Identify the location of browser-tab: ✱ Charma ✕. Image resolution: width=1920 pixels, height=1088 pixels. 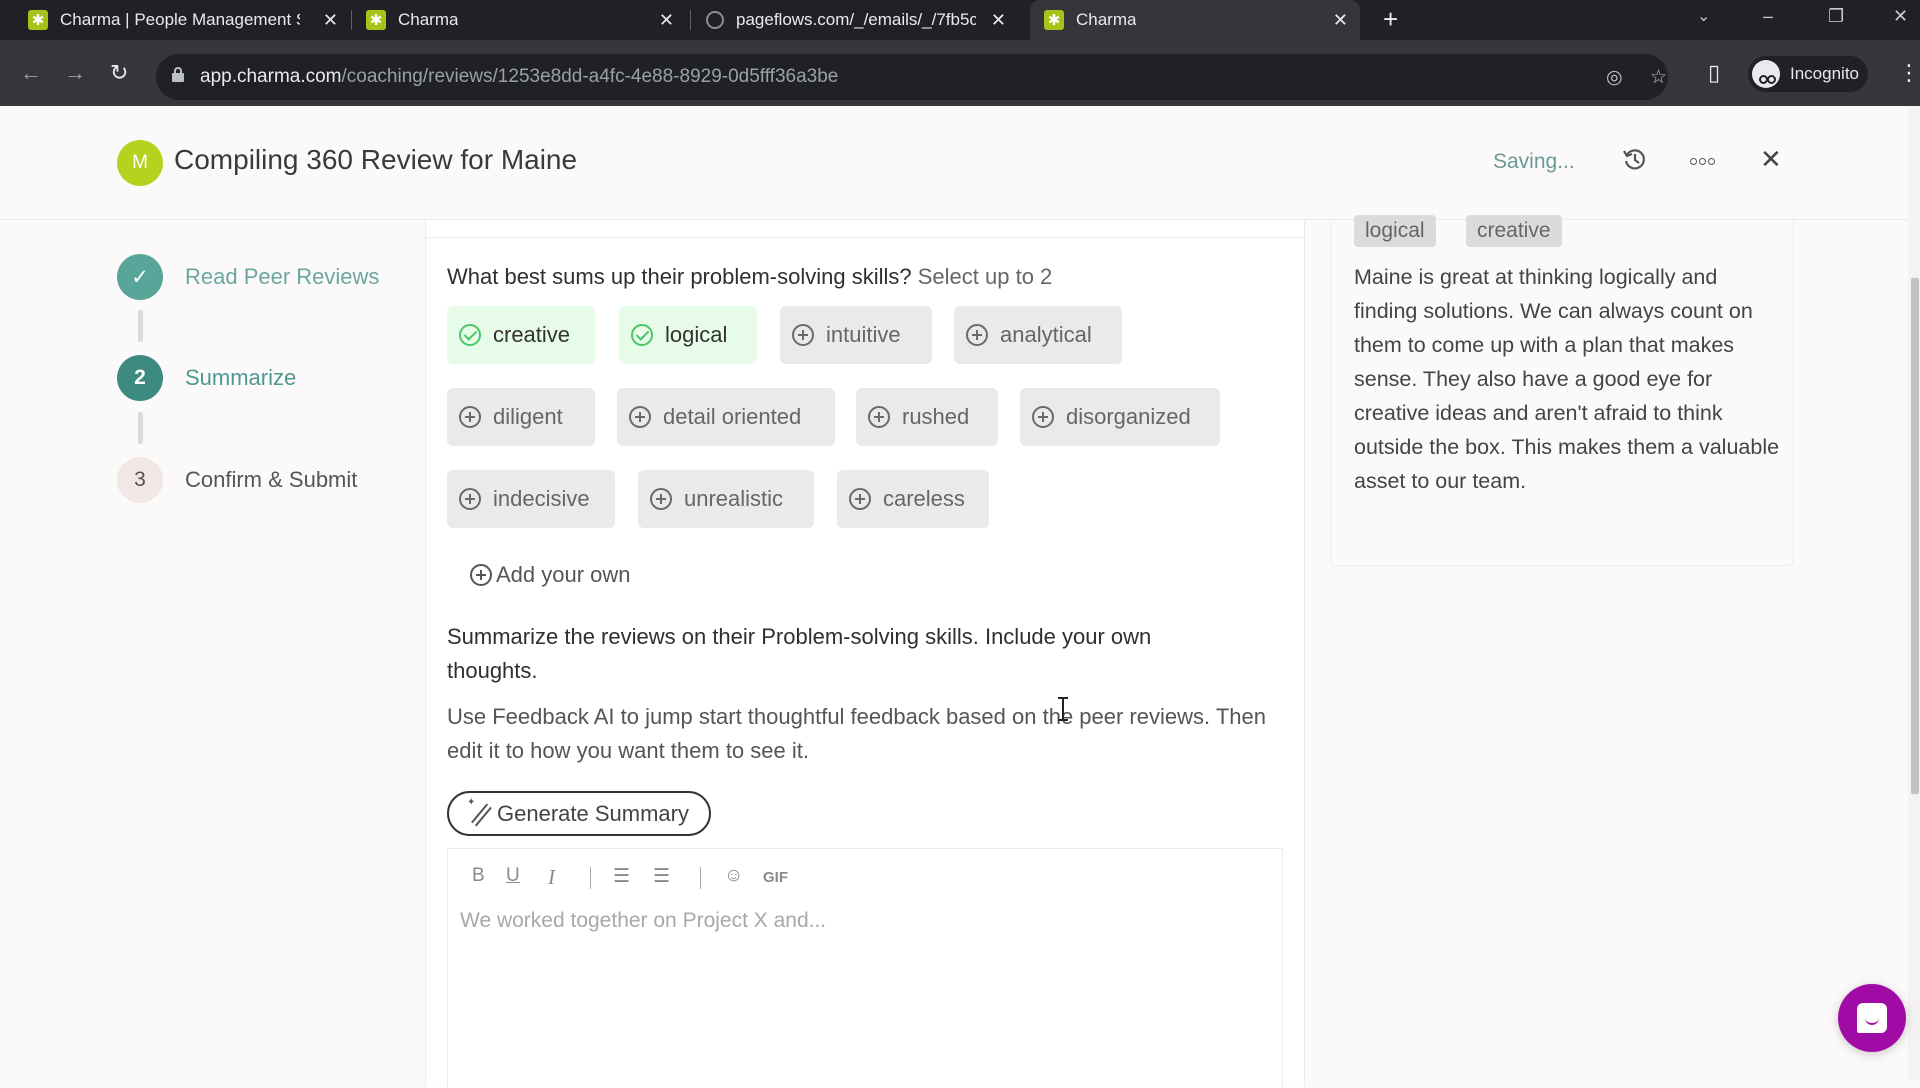
(526, 20).